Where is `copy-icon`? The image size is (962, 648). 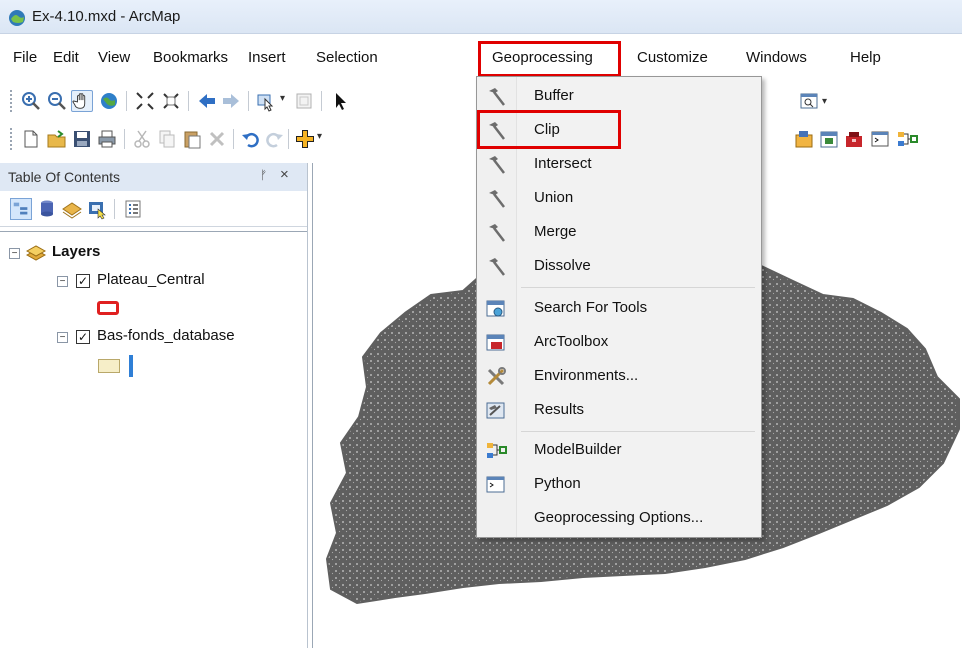 copy-icon is located at coordinates (167, 139).